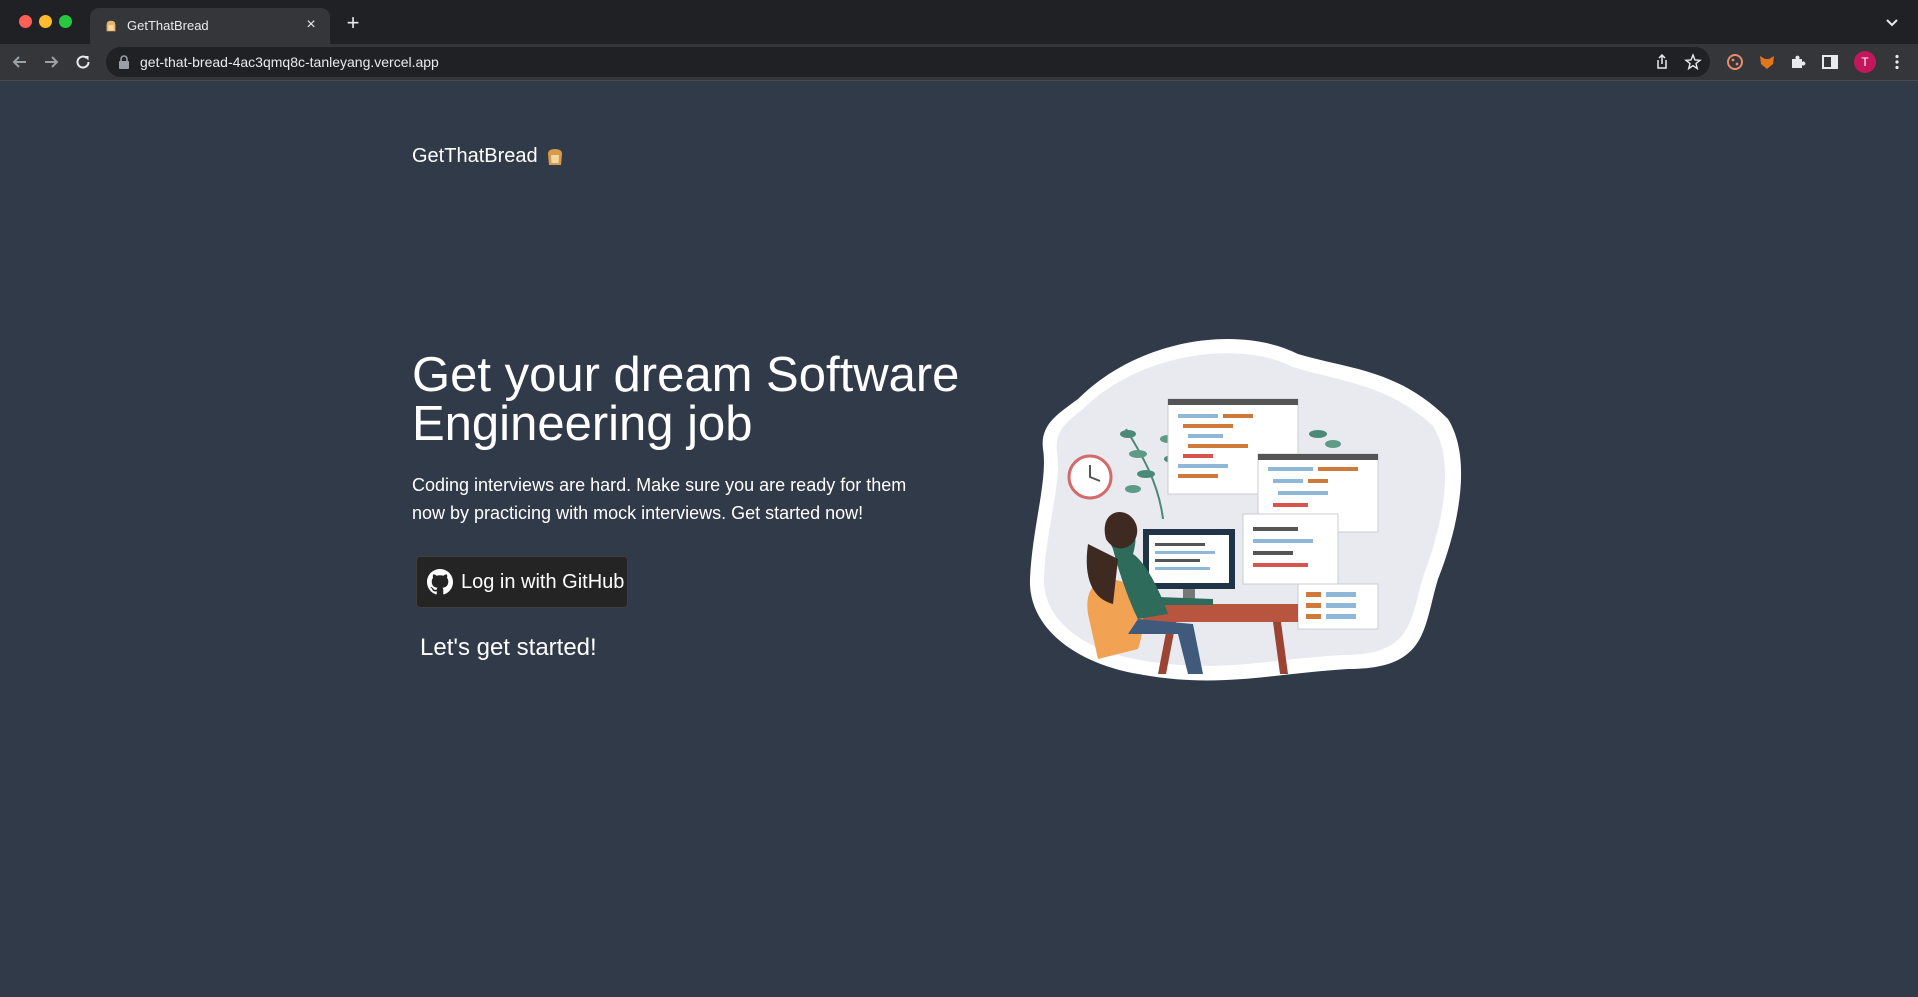 The height and width of the screenshot is (997, 1918). I want to click on github-login-button: Log in with GitHub, so click(522, 582).